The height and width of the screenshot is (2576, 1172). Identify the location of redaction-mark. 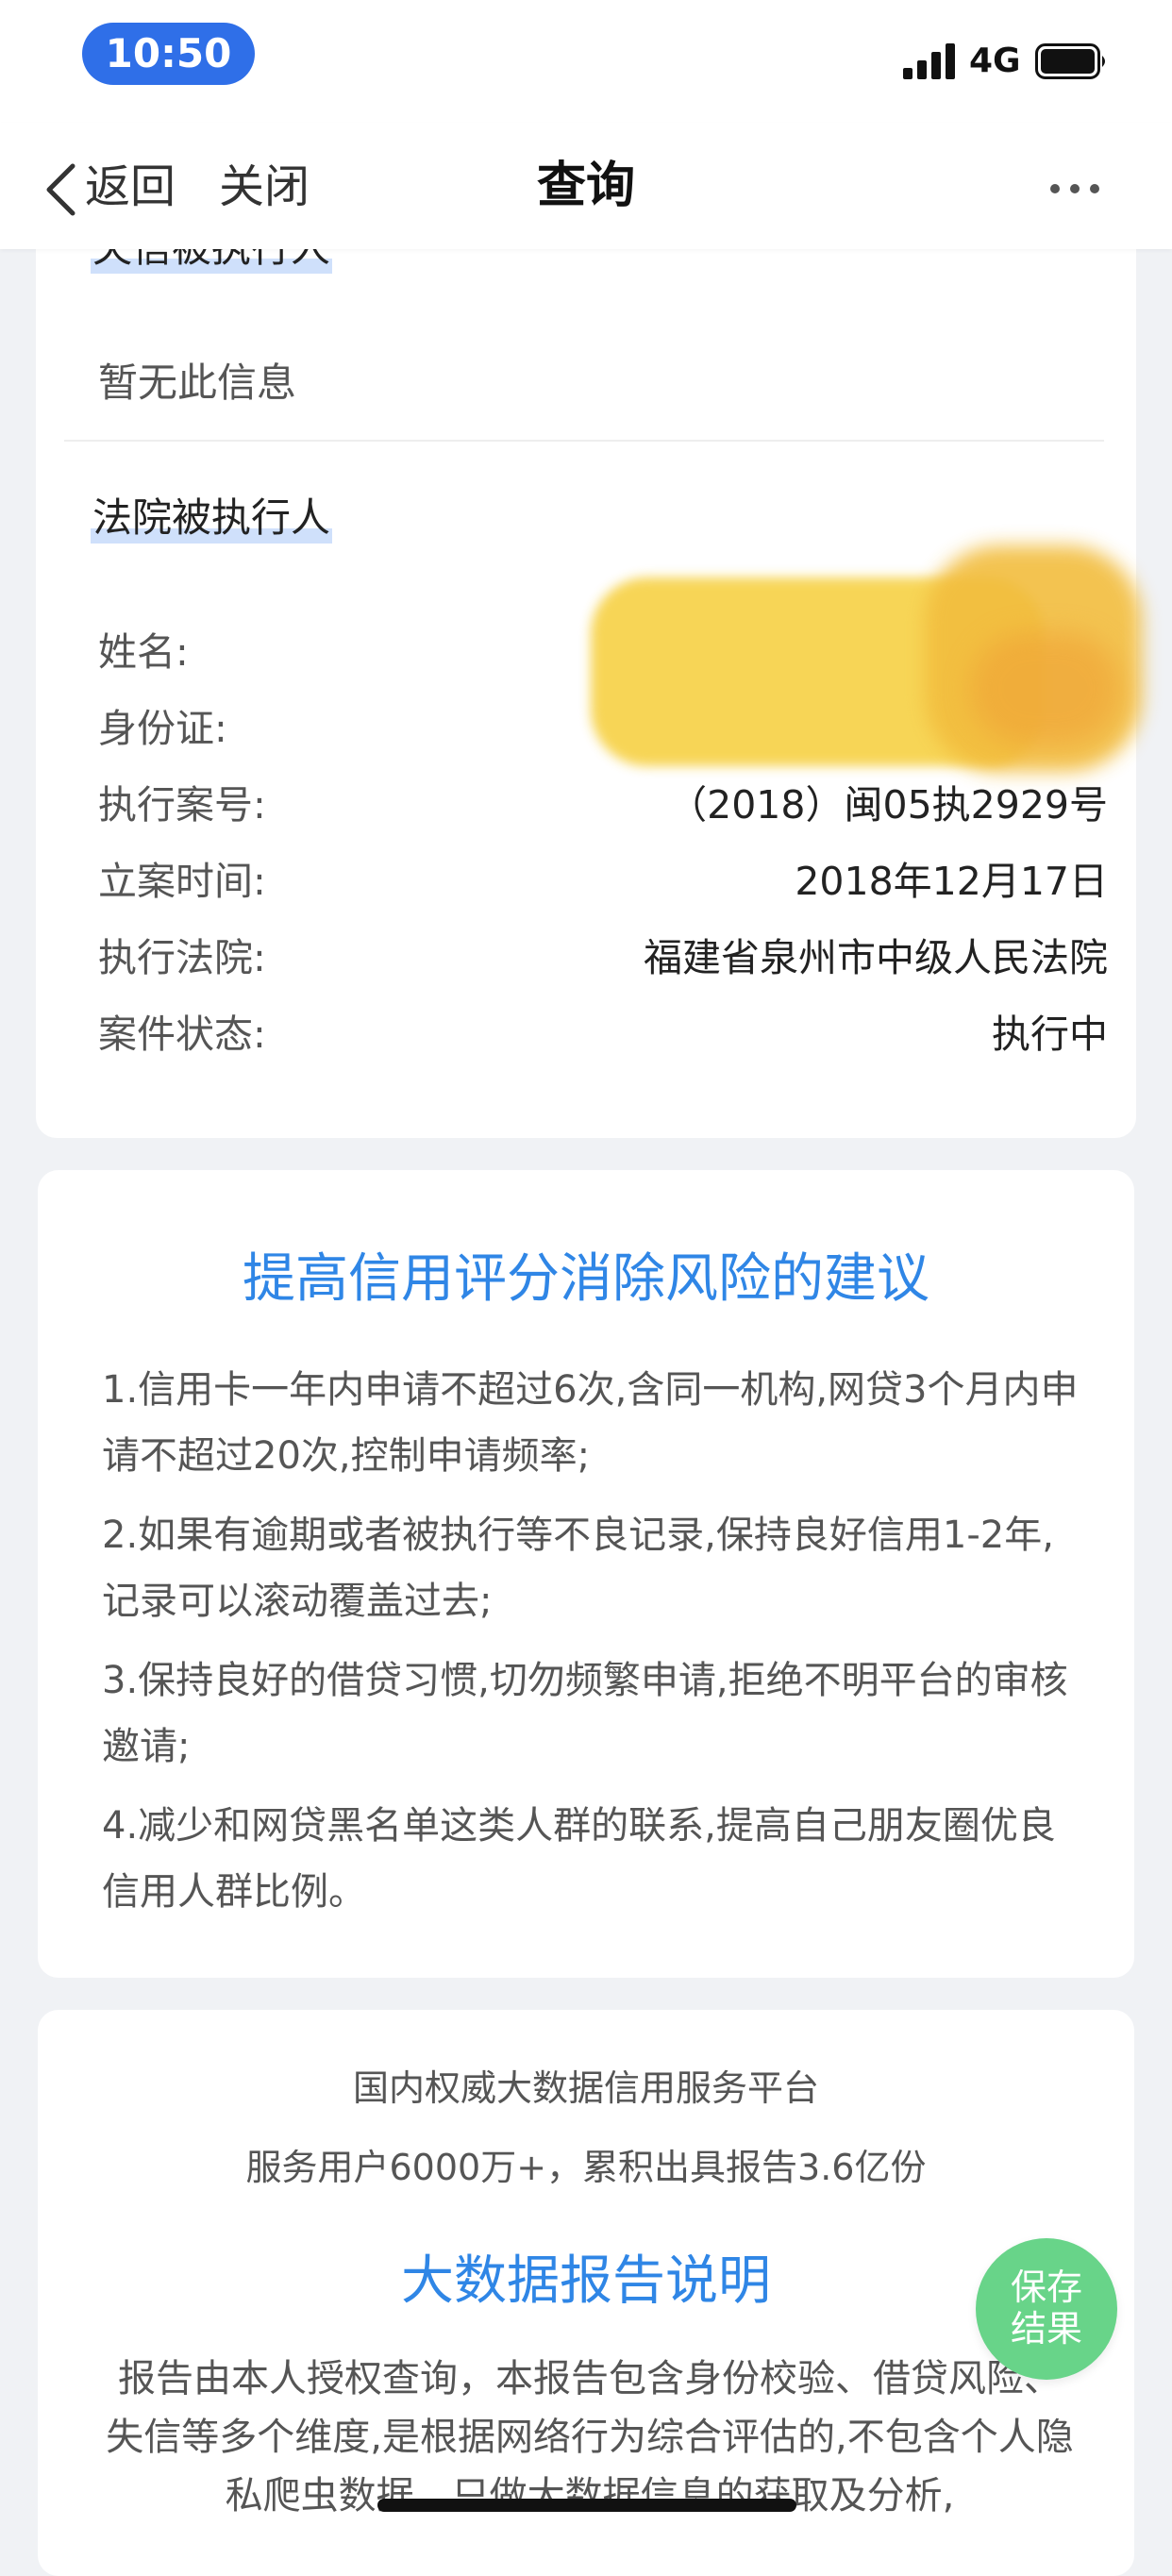
(1045, 688).